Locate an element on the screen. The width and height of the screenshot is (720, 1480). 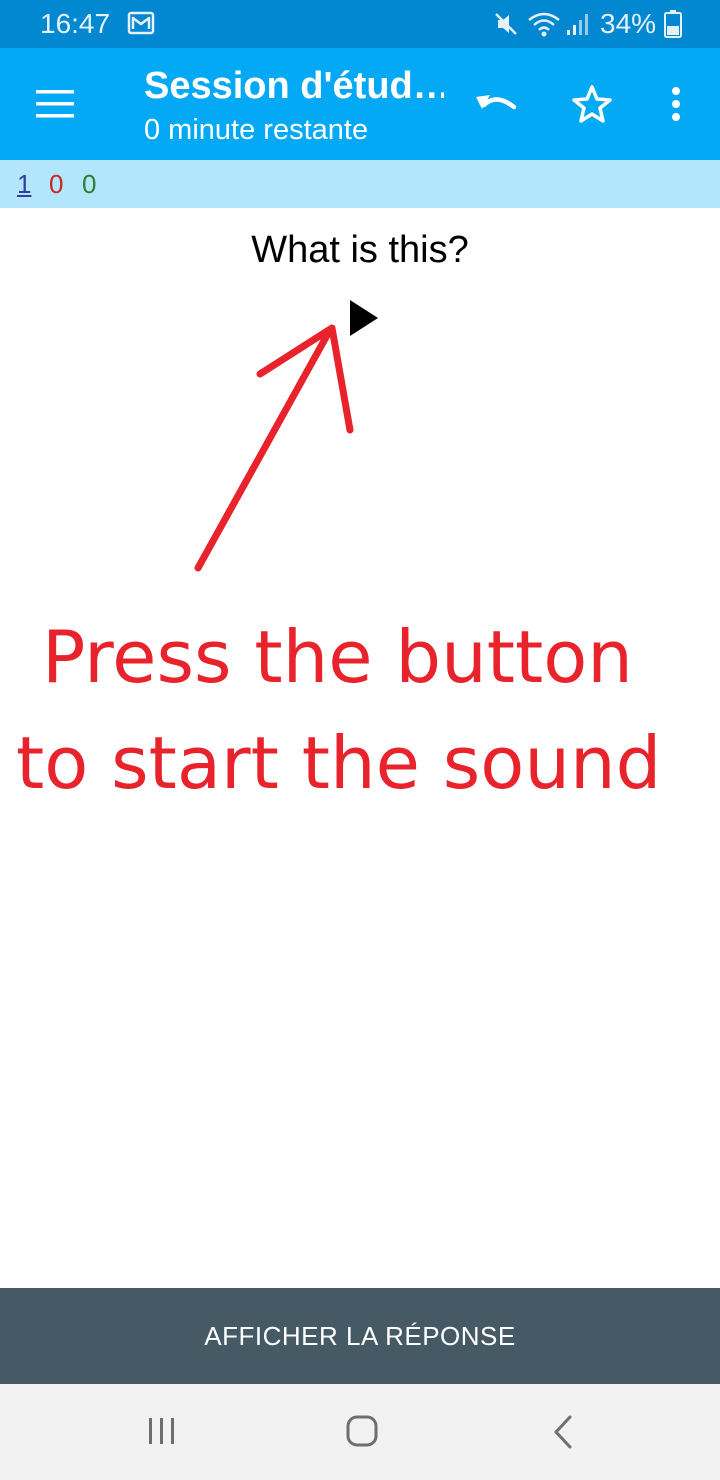
undo-button is located at coordinates (496, 104).